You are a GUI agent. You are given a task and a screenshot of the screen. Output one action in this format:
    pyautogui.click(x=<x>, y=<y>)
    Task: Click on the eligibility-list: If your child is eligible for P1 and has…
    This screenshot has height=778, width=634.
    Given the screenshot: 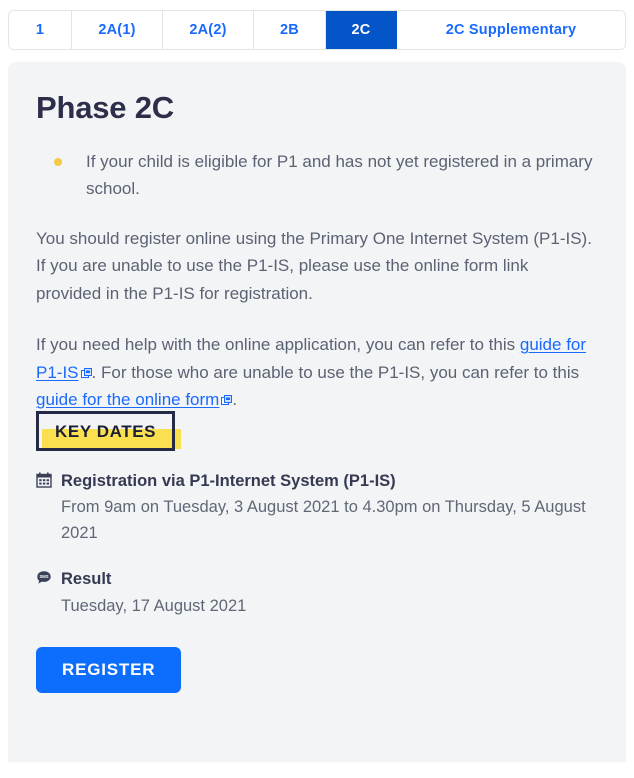 What is the action you would take?
    pyautogui.click(x=317, y=175)
    